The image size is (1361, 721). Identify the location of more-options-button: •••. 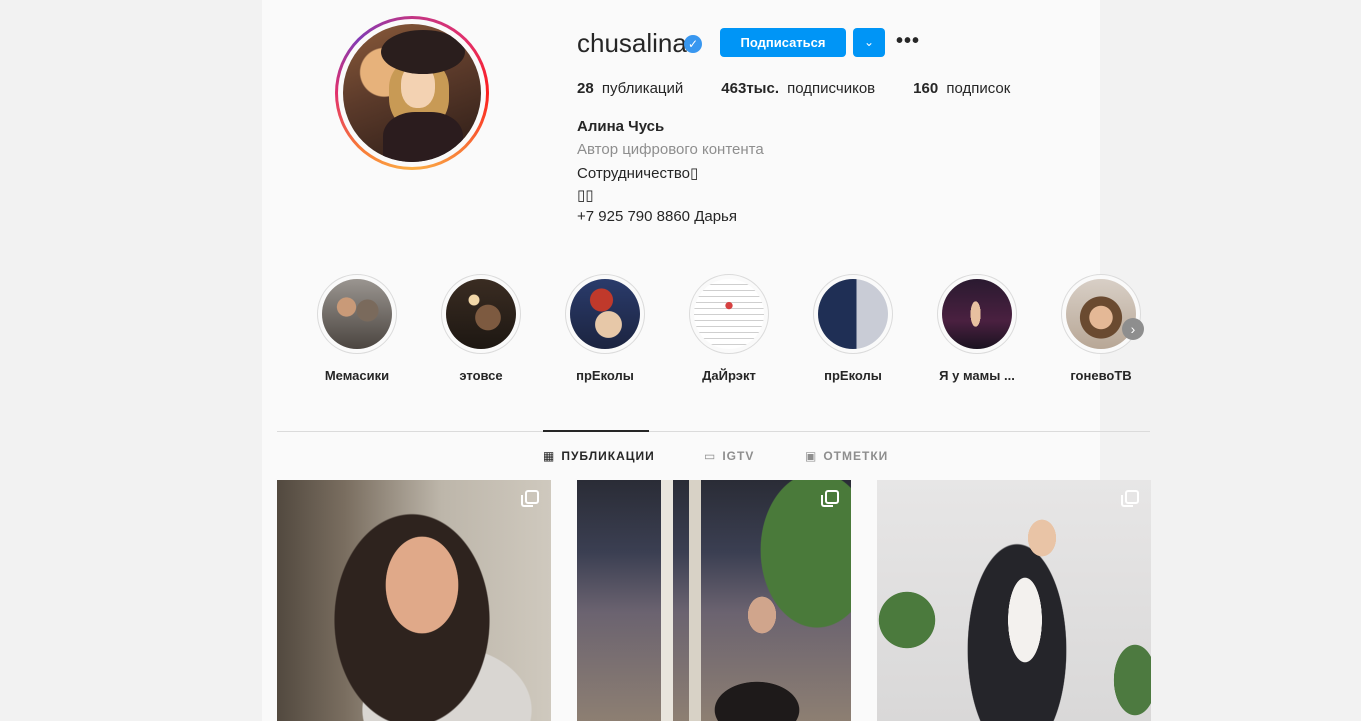
(908, 42).